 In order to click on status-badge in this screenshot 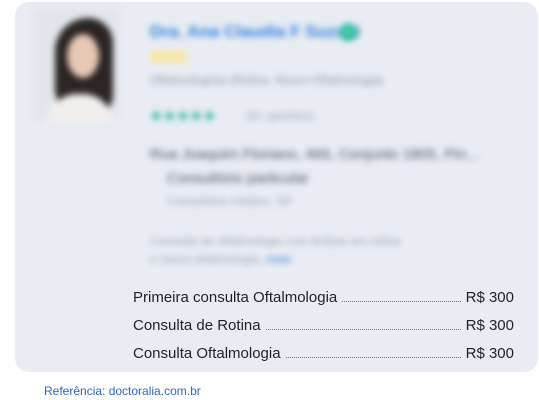, I will do `click(169, 57)`.